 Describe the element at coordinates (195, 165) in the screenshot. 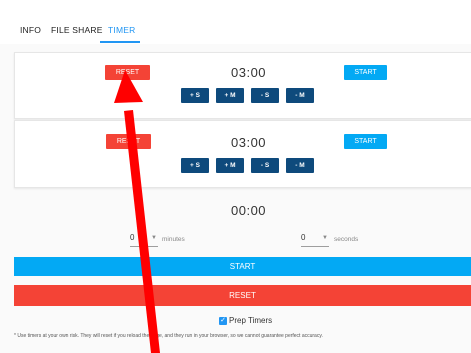

I see `timer-2-add-second-button: + S` at that location.